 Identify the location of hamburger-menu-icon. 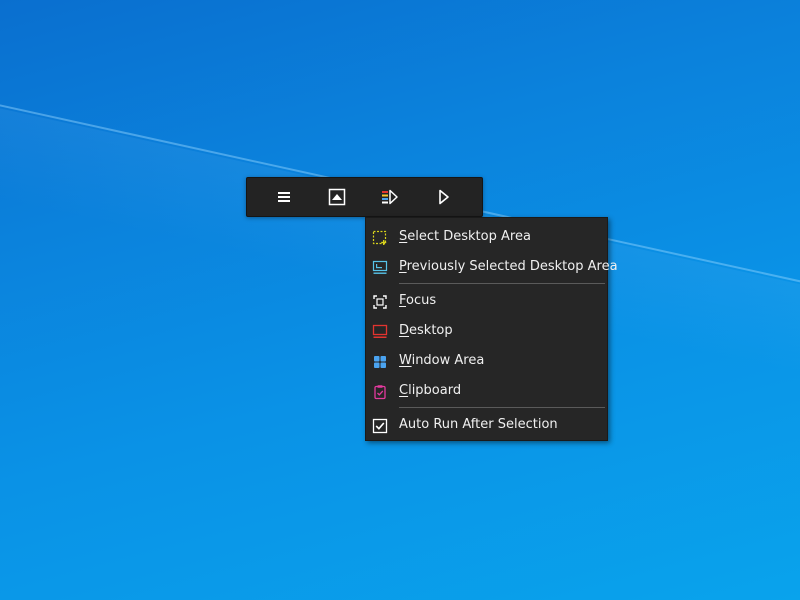
(284, 197).